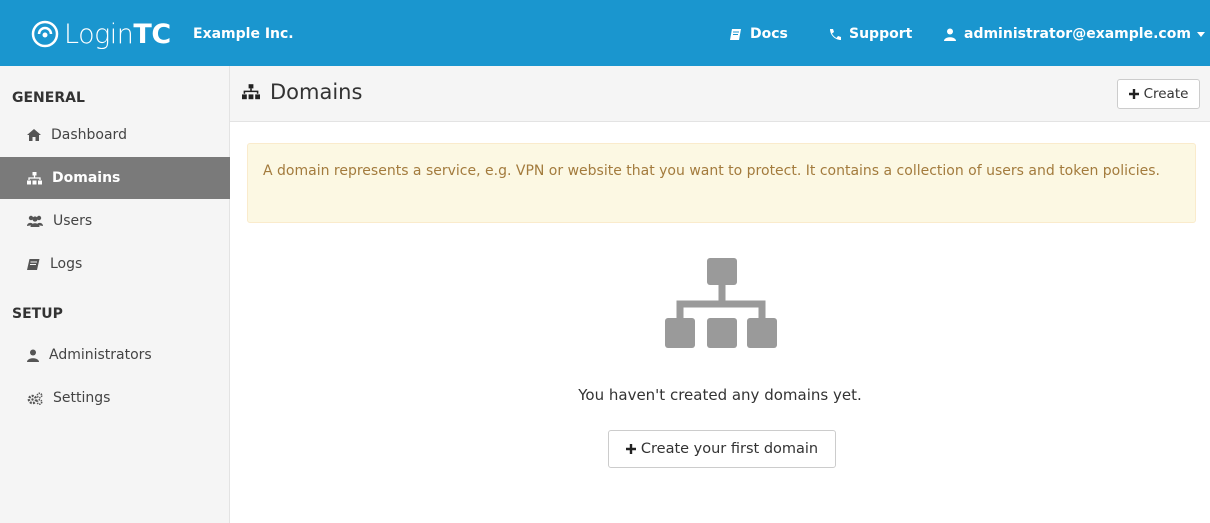 Image resolution: width=1210 pixels, height=523 pixels. What do you see at coordinates (66, 264) in the screenshot?
I see `sidebar-item-label: Logs` at bounding box center [66, 264].